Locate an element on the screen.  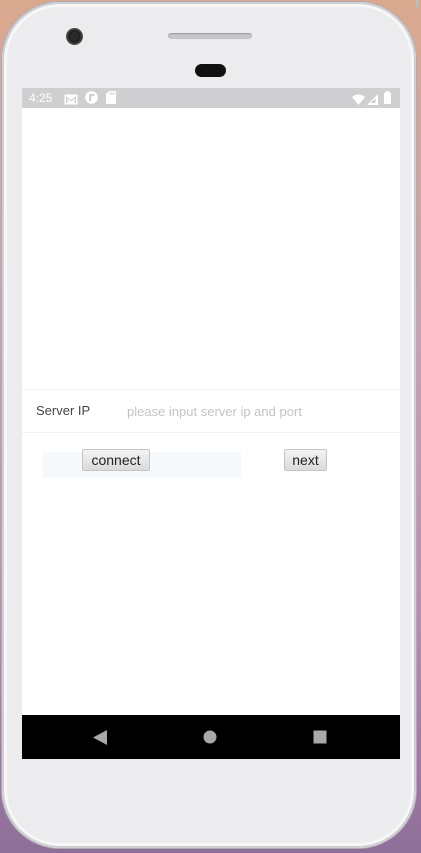
battery-icon is located at coordinates (387, 100).